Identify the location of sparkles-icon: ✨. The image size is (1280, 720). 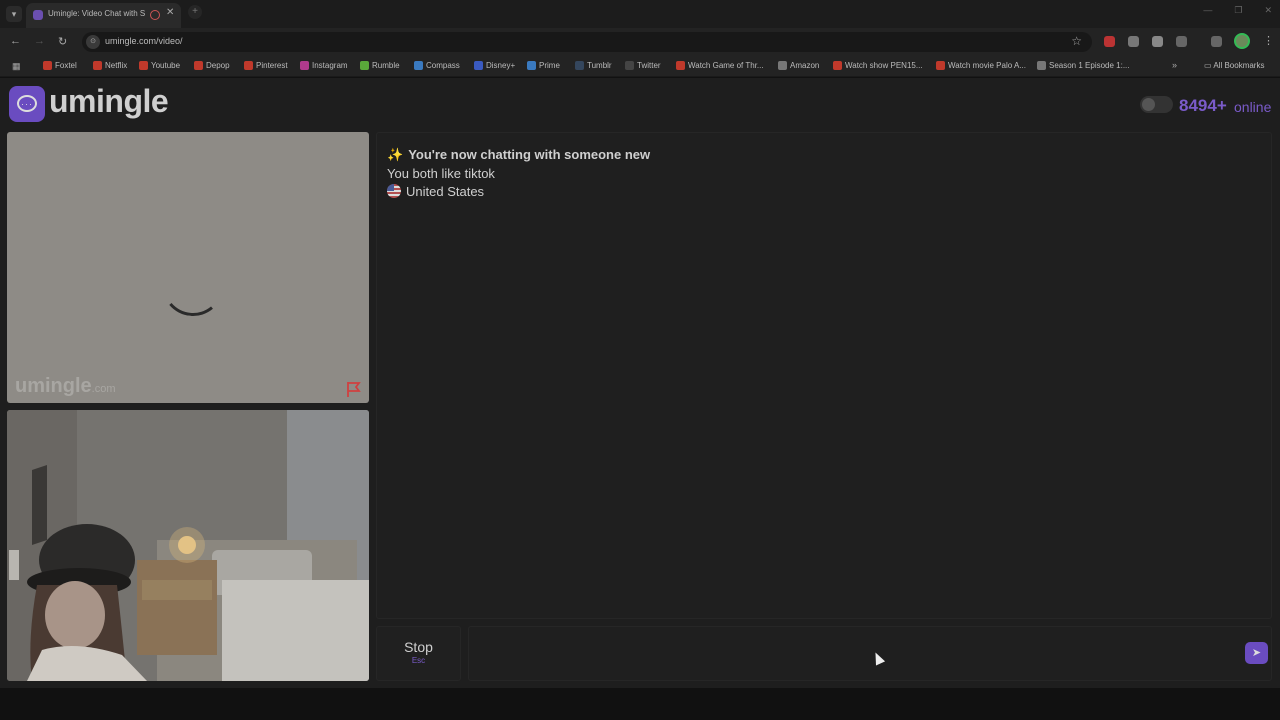
(395, 154).